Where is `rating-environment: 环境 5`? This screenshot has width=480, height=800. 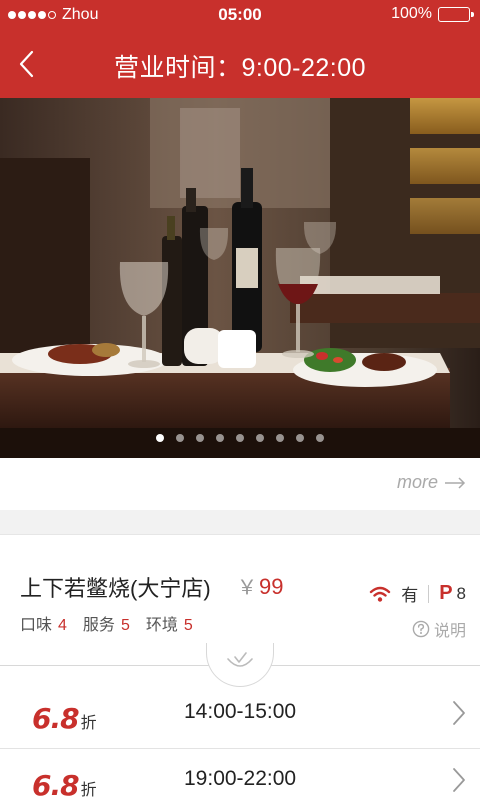 rating-environment: 环境 5 is located at coordinates (169, 625).